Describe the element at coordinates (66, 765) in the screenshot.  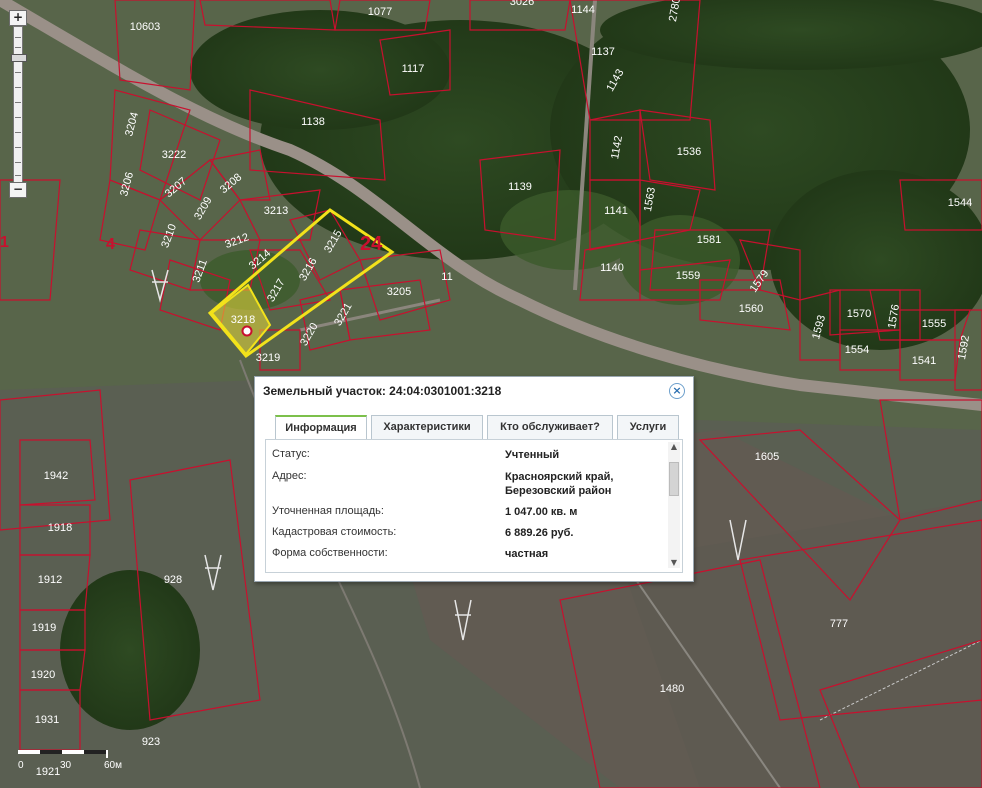
I see `scale-label-30: 30` at that location.